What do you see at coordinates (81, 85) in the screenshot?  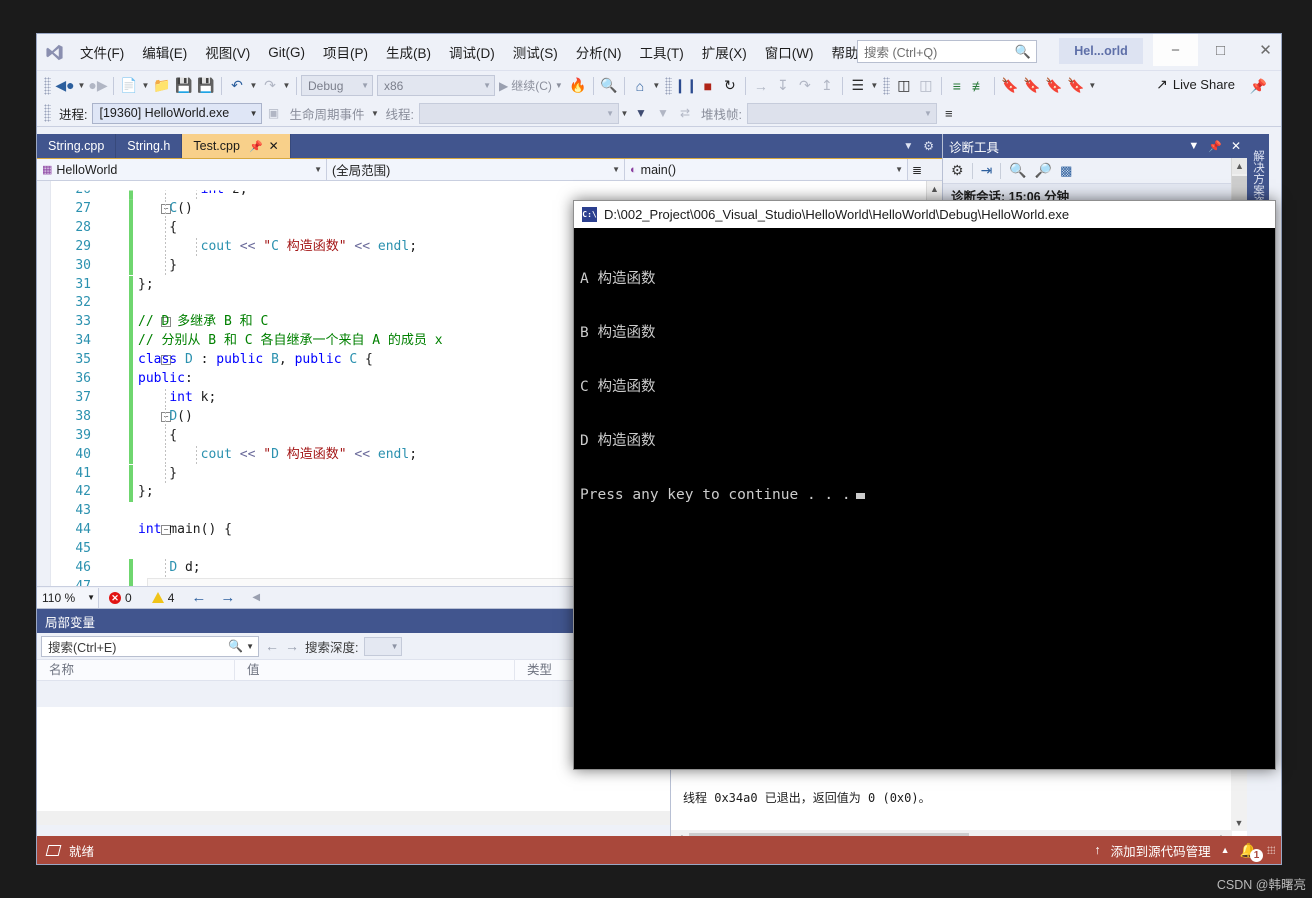 I see `navigate-back-dropdown: ▼` at bounding box center [81, 85].